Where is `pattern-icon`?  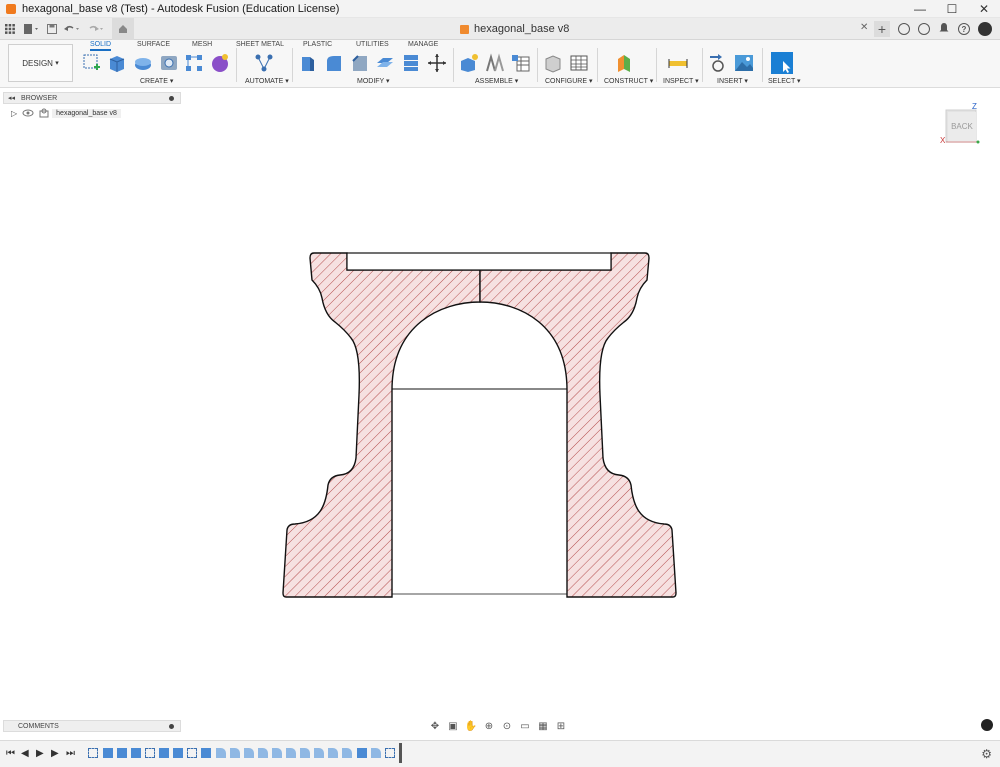
pattern-icon is located at coordinates (194, 63).